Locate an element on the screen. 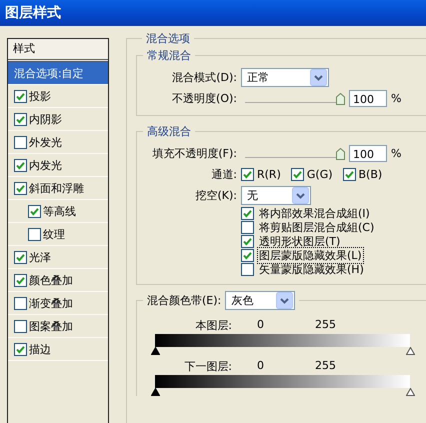 The width and height of the screenshot is (426, 423). field-label: 混合模式(D): is located at coordinates (204, 77).